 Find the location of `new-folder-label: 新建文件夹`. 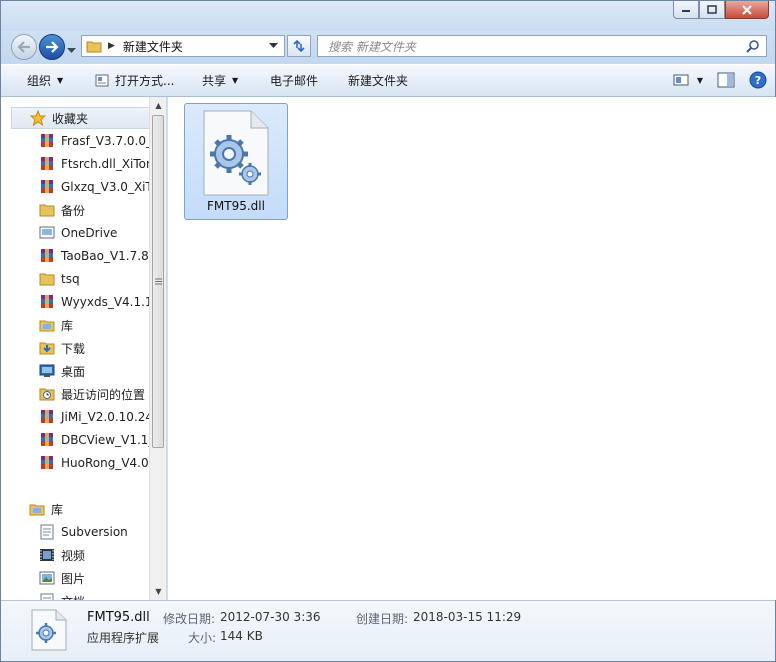

new-folder-label: 新建文件夹 is located at coordinates (378, 81).